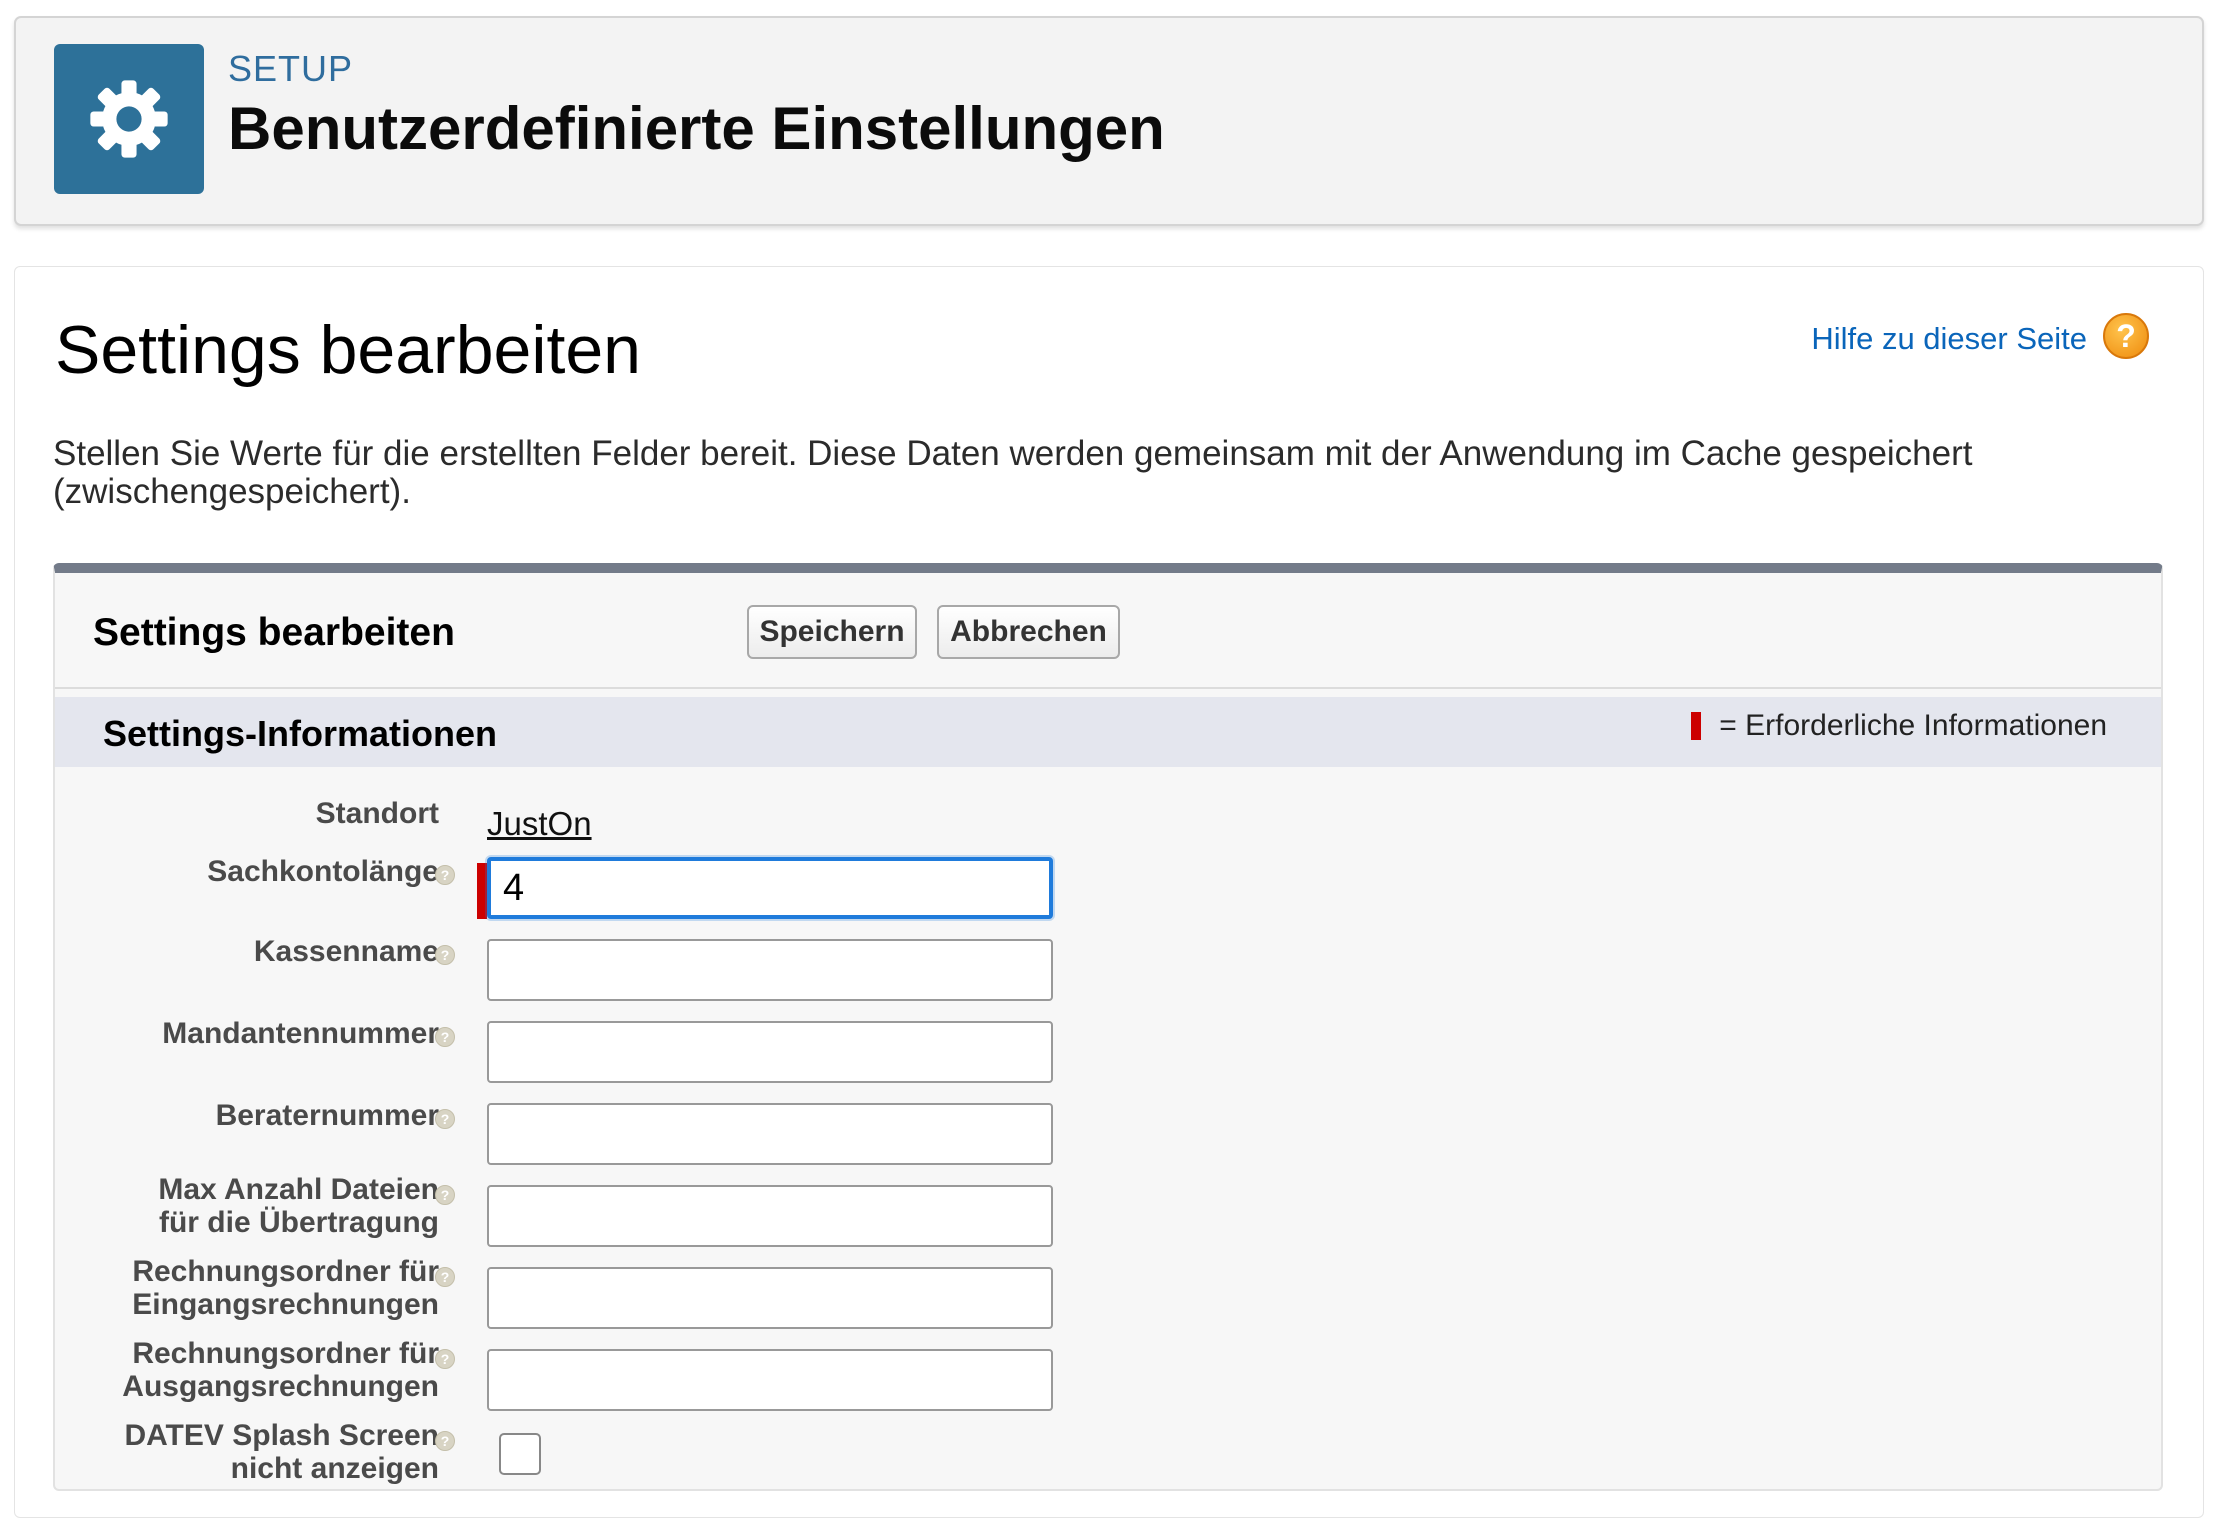 Image resolution: width=2216 pixels, height=1532 pixels. I want to click on ordner-eingang-label: Rechnungsordner für Eingangsrechnungen, so click(285, 1288).